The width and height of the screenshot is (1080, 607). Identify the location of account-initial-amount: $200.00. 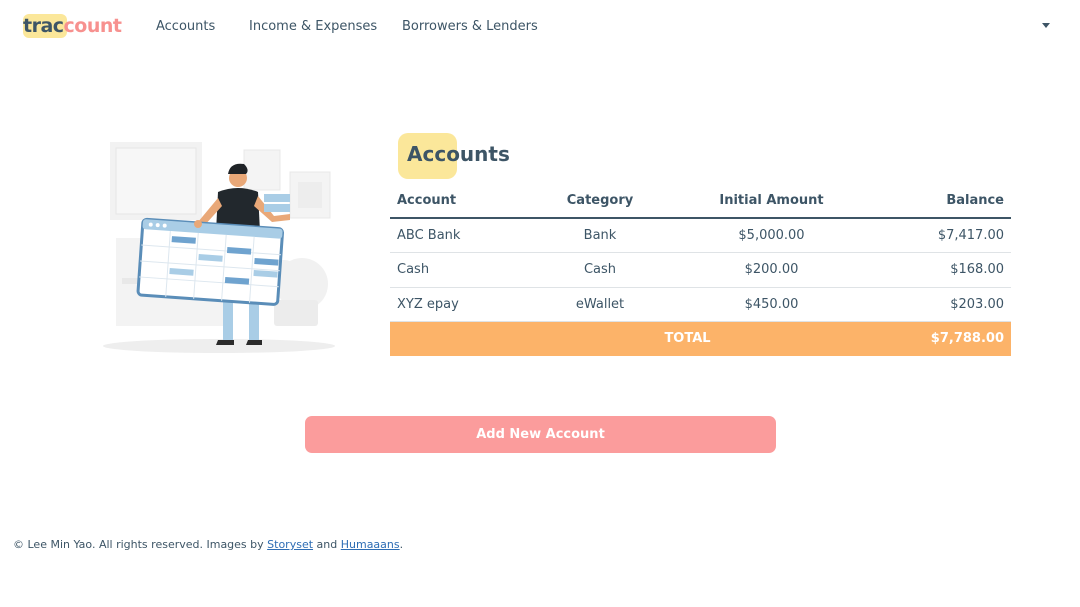
(771, 270).